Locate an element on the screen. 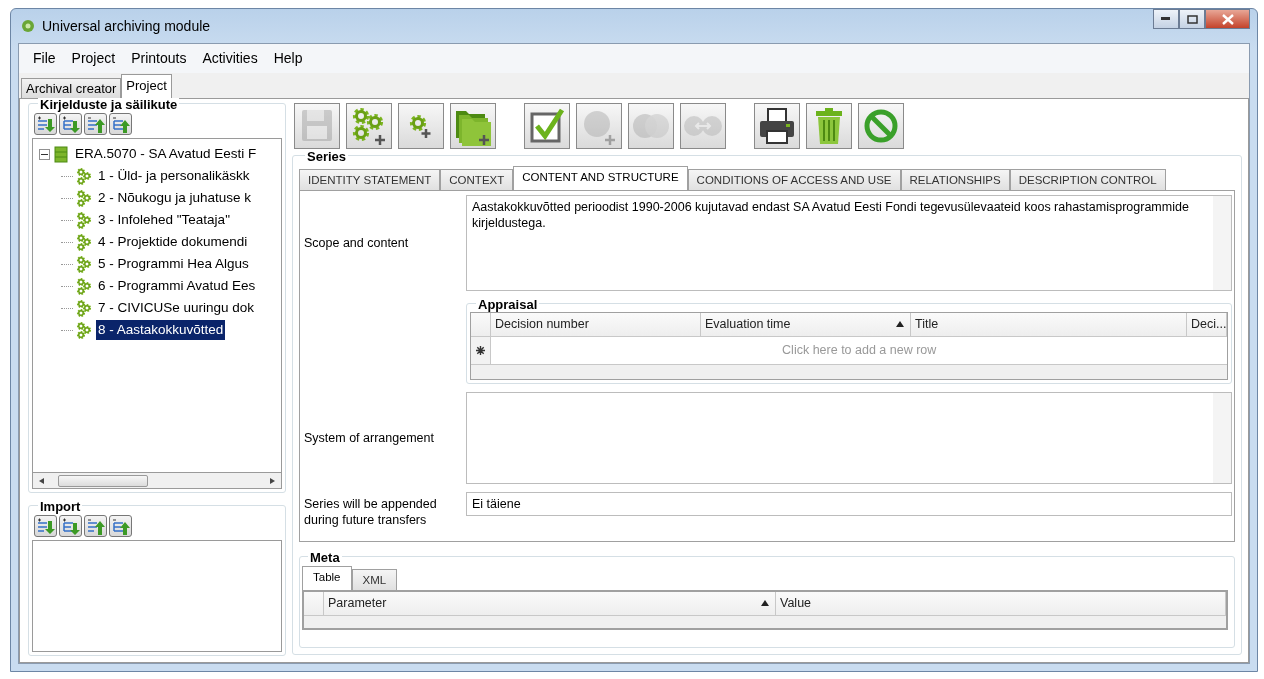  tree-item: 5 - Programmi Hea Algus is located at coordinates (173, 264).